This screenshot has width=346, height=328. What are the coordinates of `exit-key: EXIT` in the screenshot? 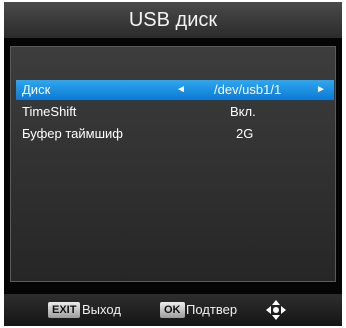 It's located at (64, 310).